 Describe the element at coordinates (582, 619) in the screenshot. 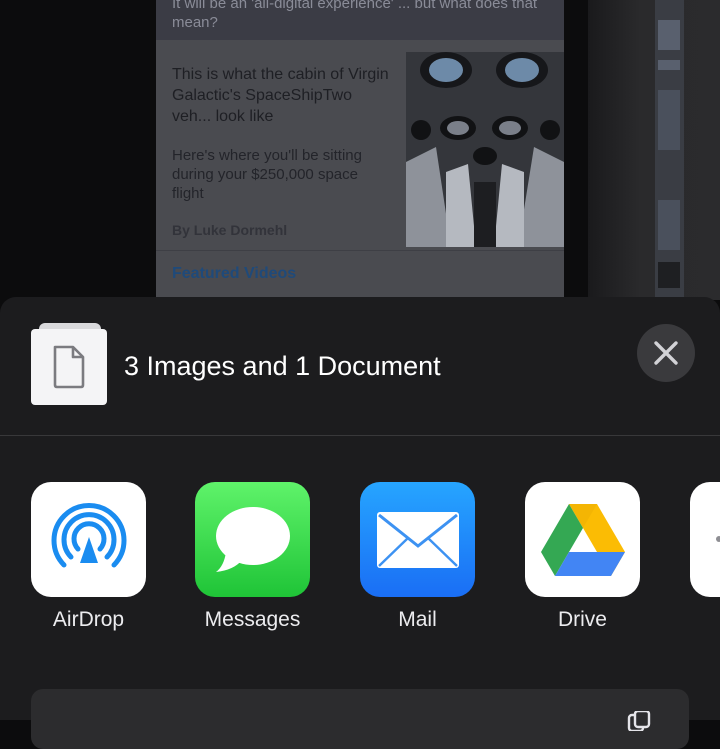

I see `drive-label: Drive` at that location.